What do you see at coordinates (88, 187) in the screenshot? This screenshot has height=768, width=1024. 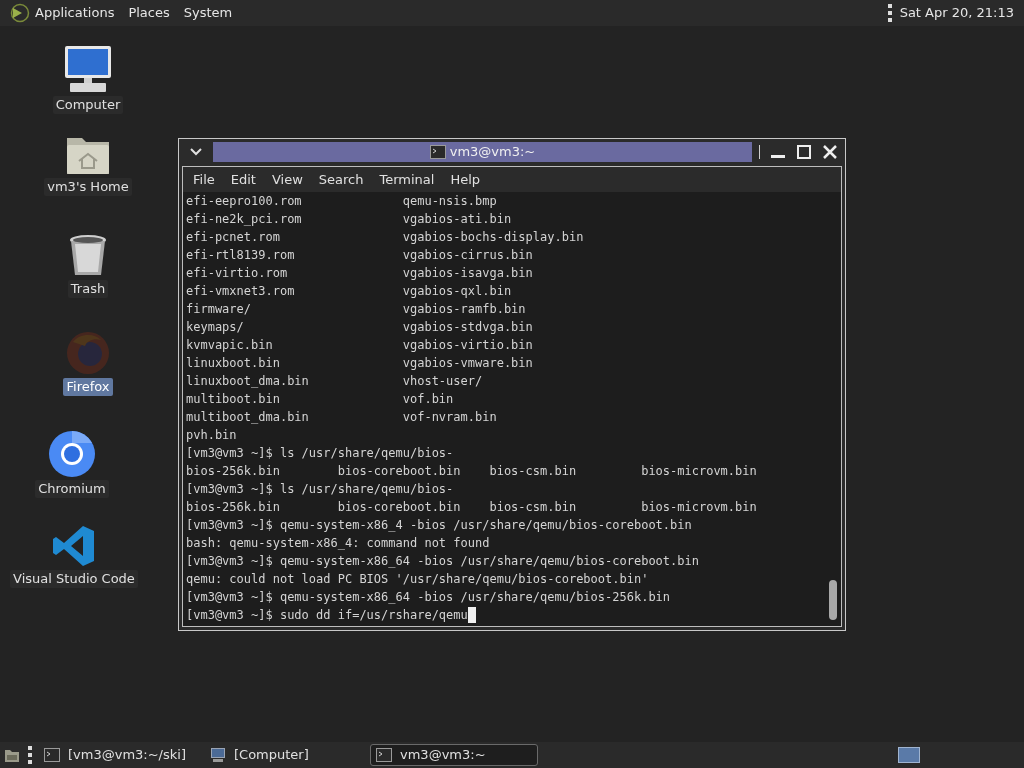 I see `desktop-icon-label: vm3's Home` at bounding box center [88, 187].